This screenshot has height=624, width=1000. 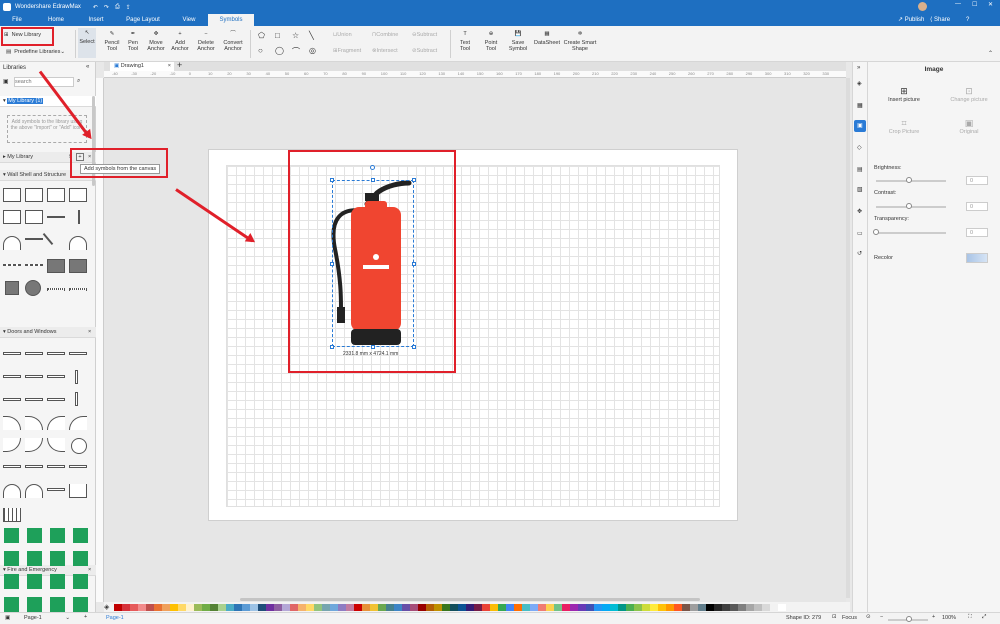 What do you see at coordinates (547, 37) in the screenshot?
I see `datasheet-button: ▦ DataSheet` at bounding box center [547, 37].